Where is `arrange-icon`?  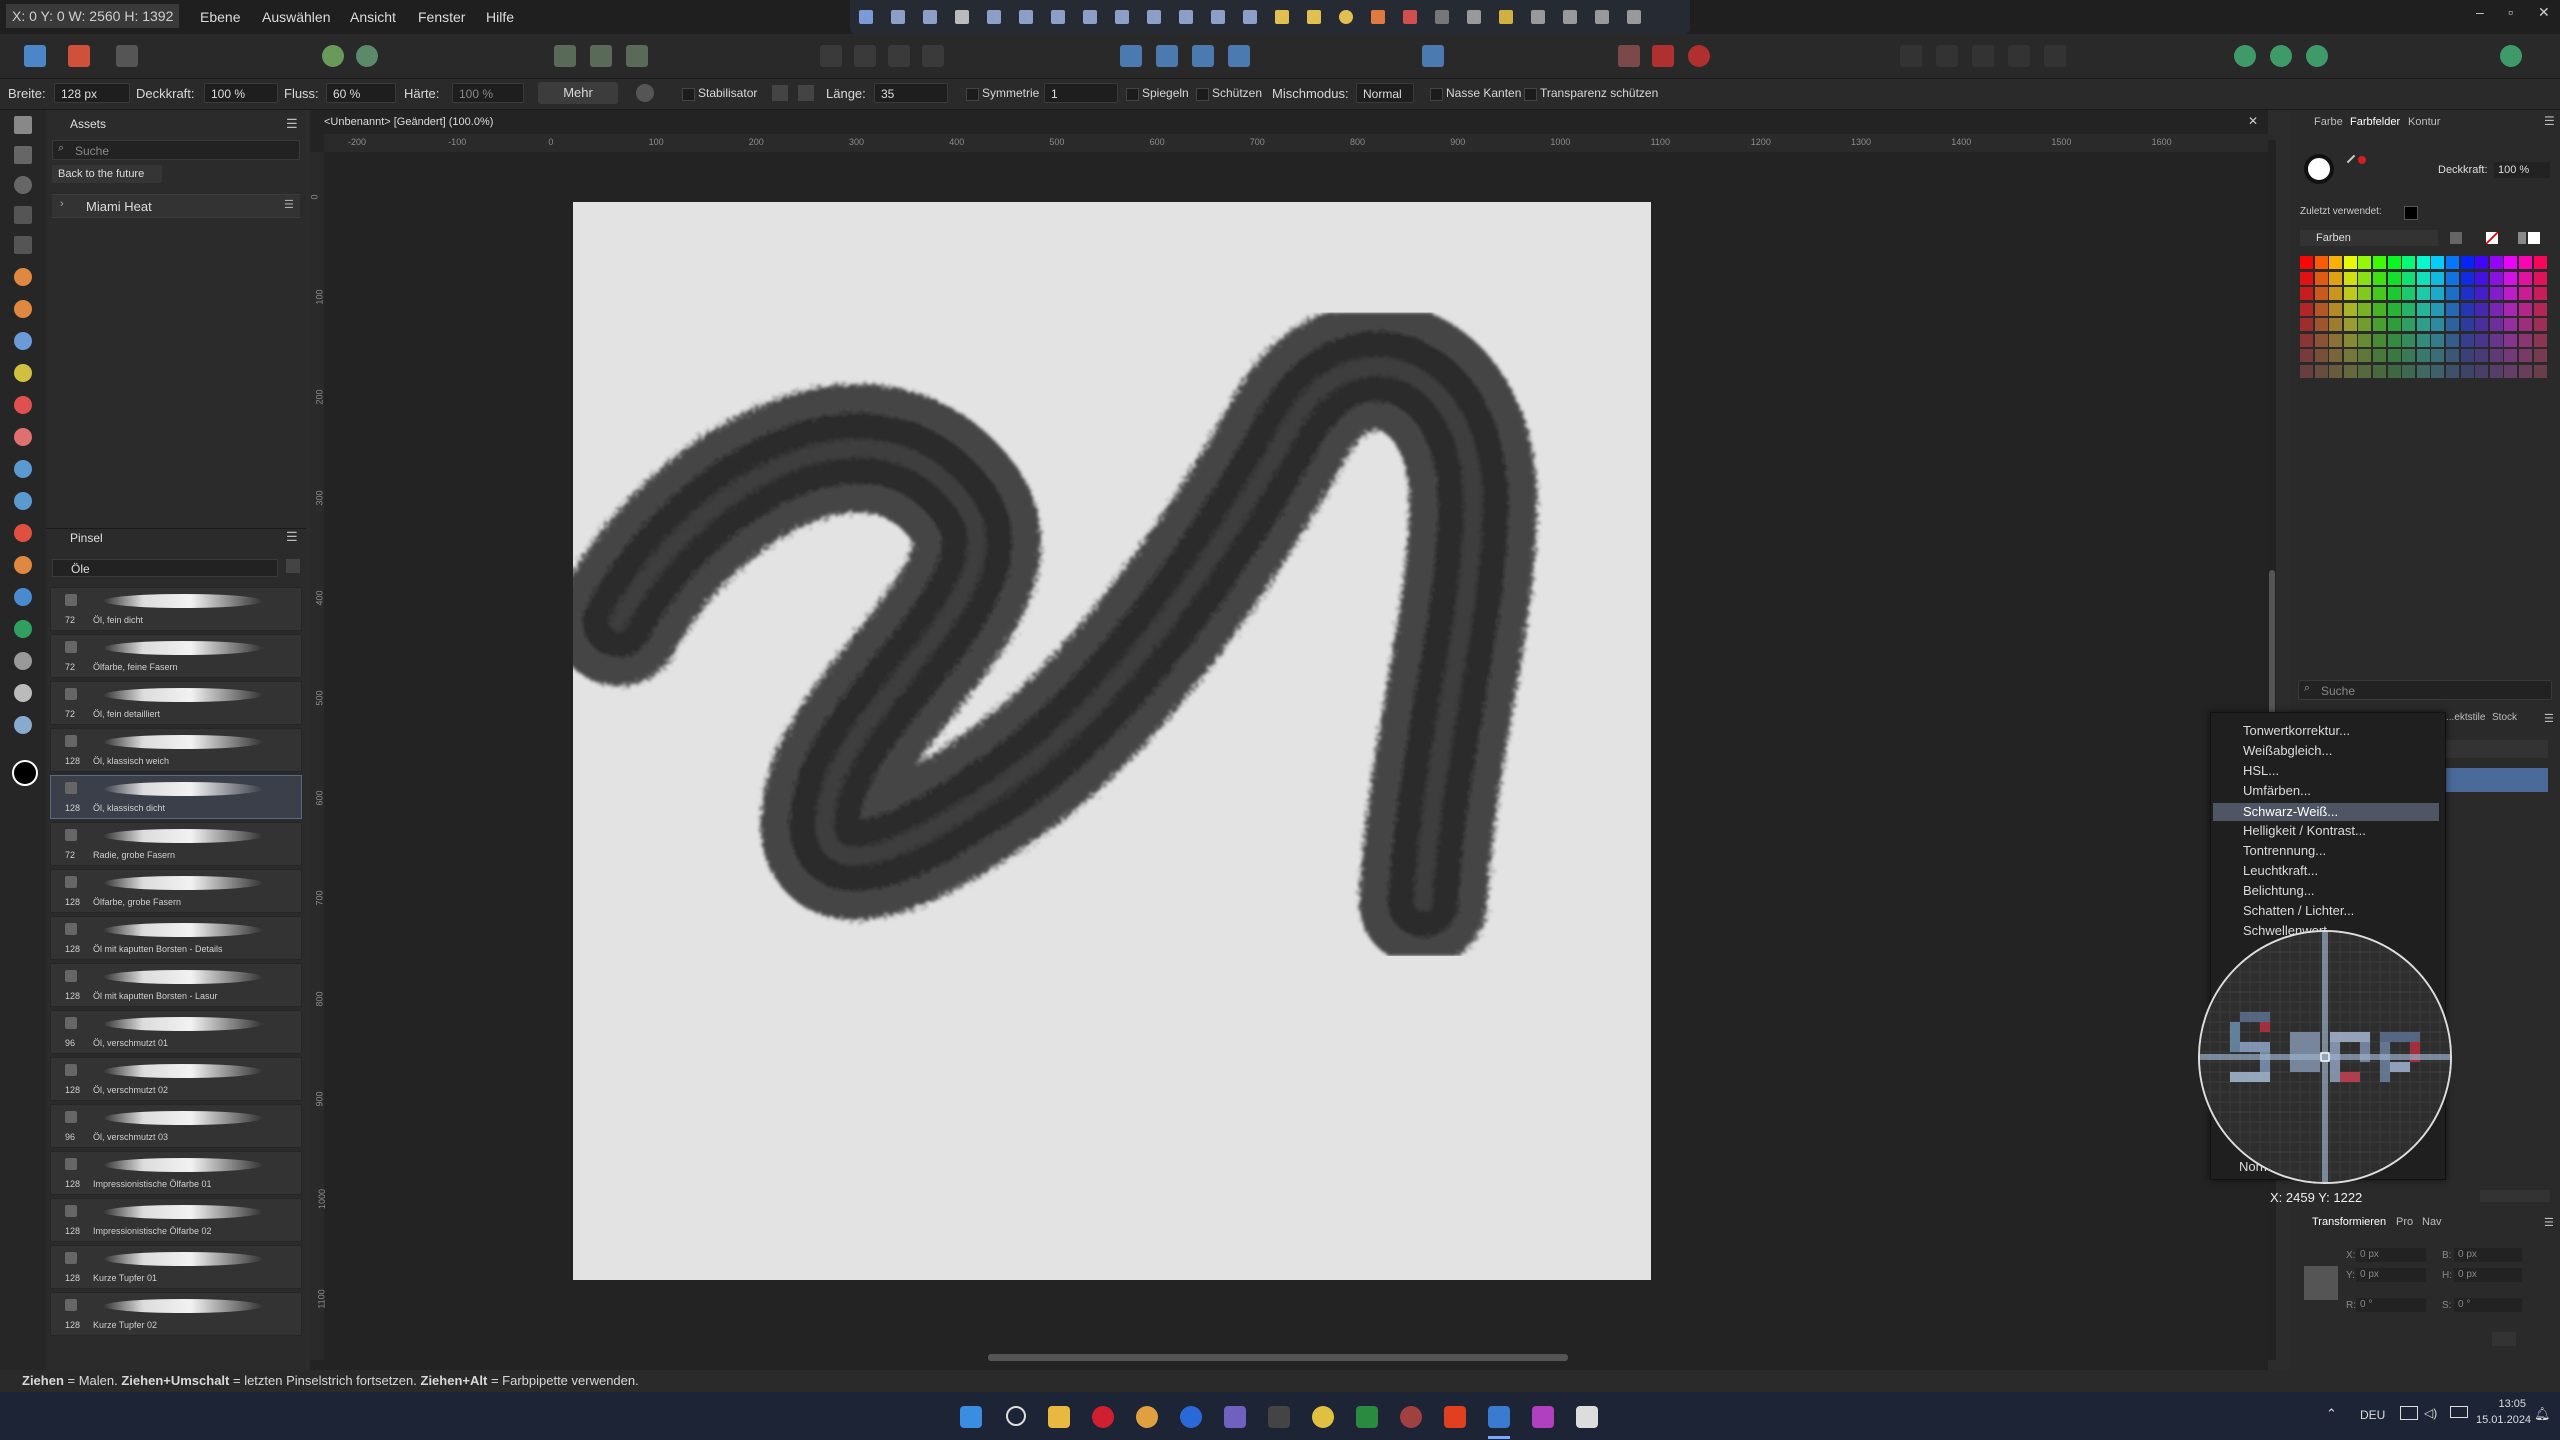
arrange-icon is located at coordinates (831, 56).